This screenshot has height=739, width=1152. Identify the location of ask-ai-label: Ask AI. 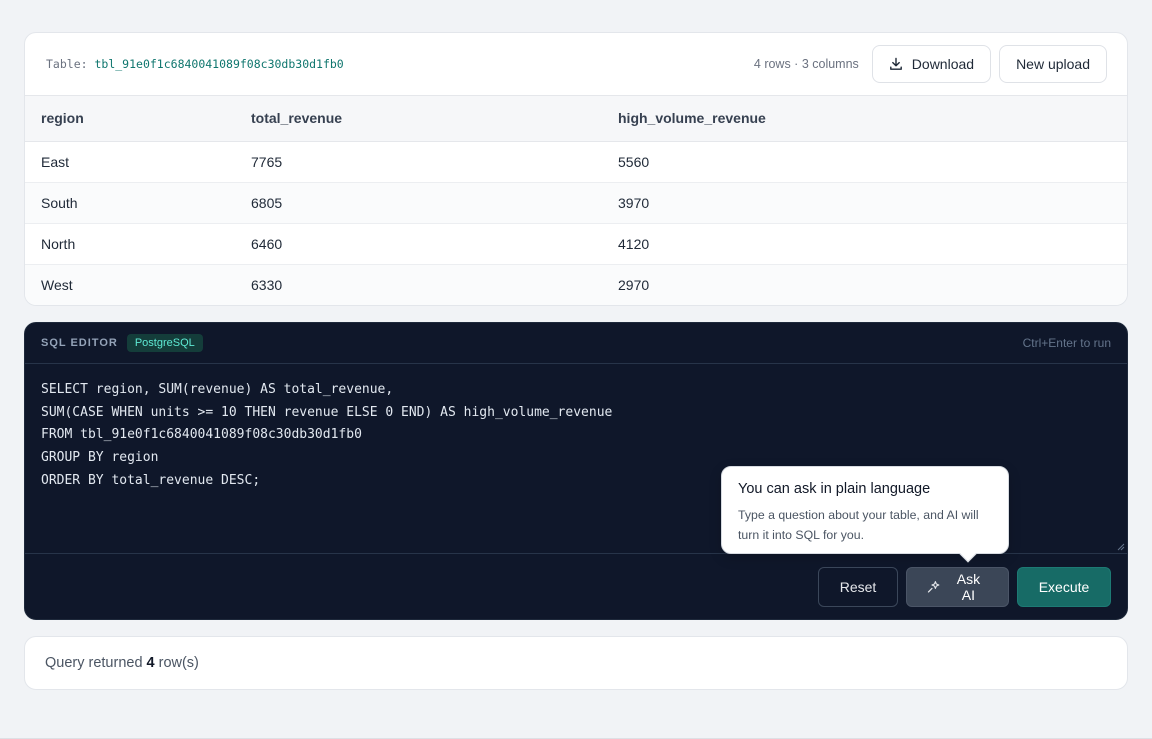
(968, 587).